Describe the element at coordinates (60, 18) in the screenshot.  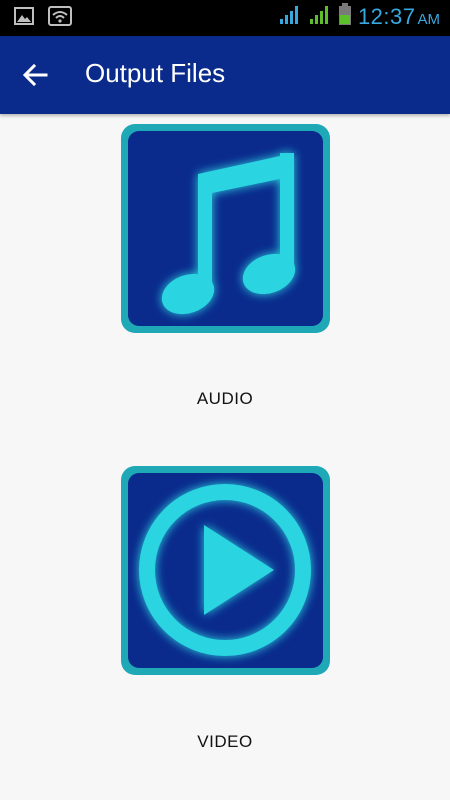
I see `wifi-icon` at that location.